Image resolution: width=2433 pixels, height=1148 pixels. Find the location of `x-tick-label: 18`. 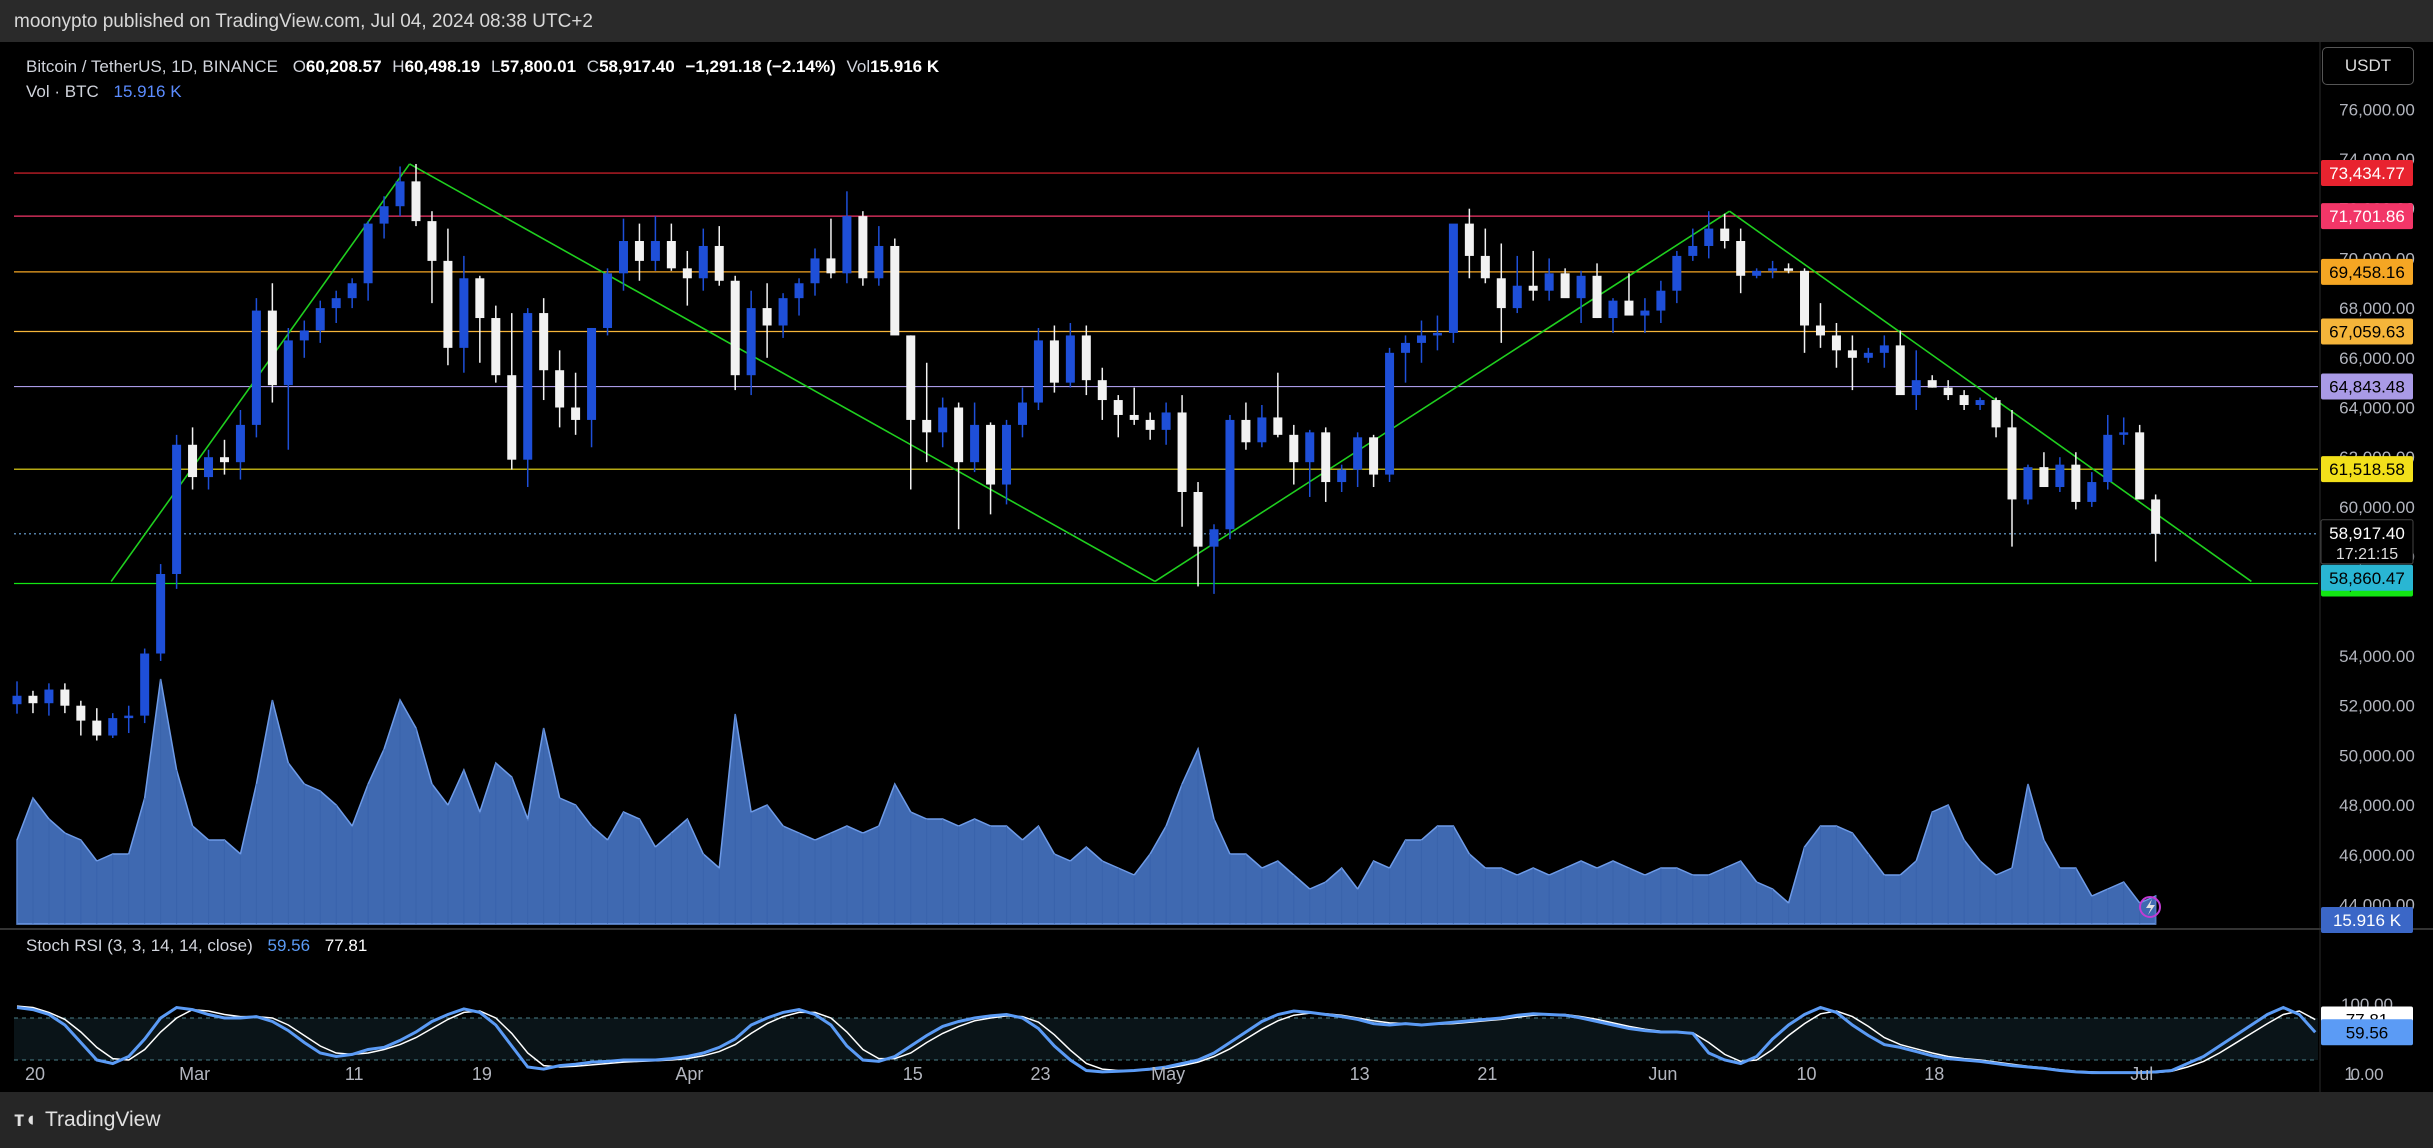

x-tick-label: 18 is located at coordinates (1934, 1074).